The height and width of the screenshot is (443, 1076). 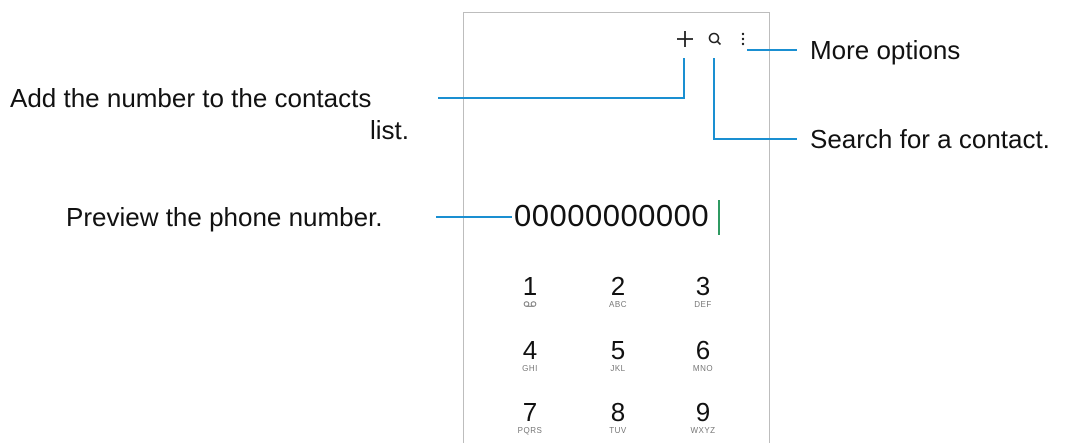 I want to click on key-7: 7 PQRS, so click(x=530, y=417).